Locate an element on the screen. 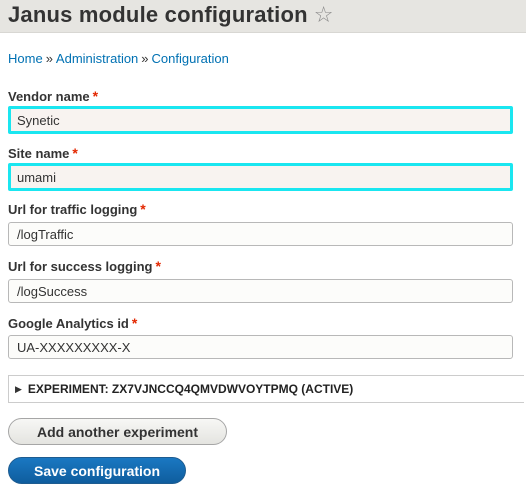 The image size is (526, 495). vendor-name-label-text: Vendor name is located at coordinates (49, 96).